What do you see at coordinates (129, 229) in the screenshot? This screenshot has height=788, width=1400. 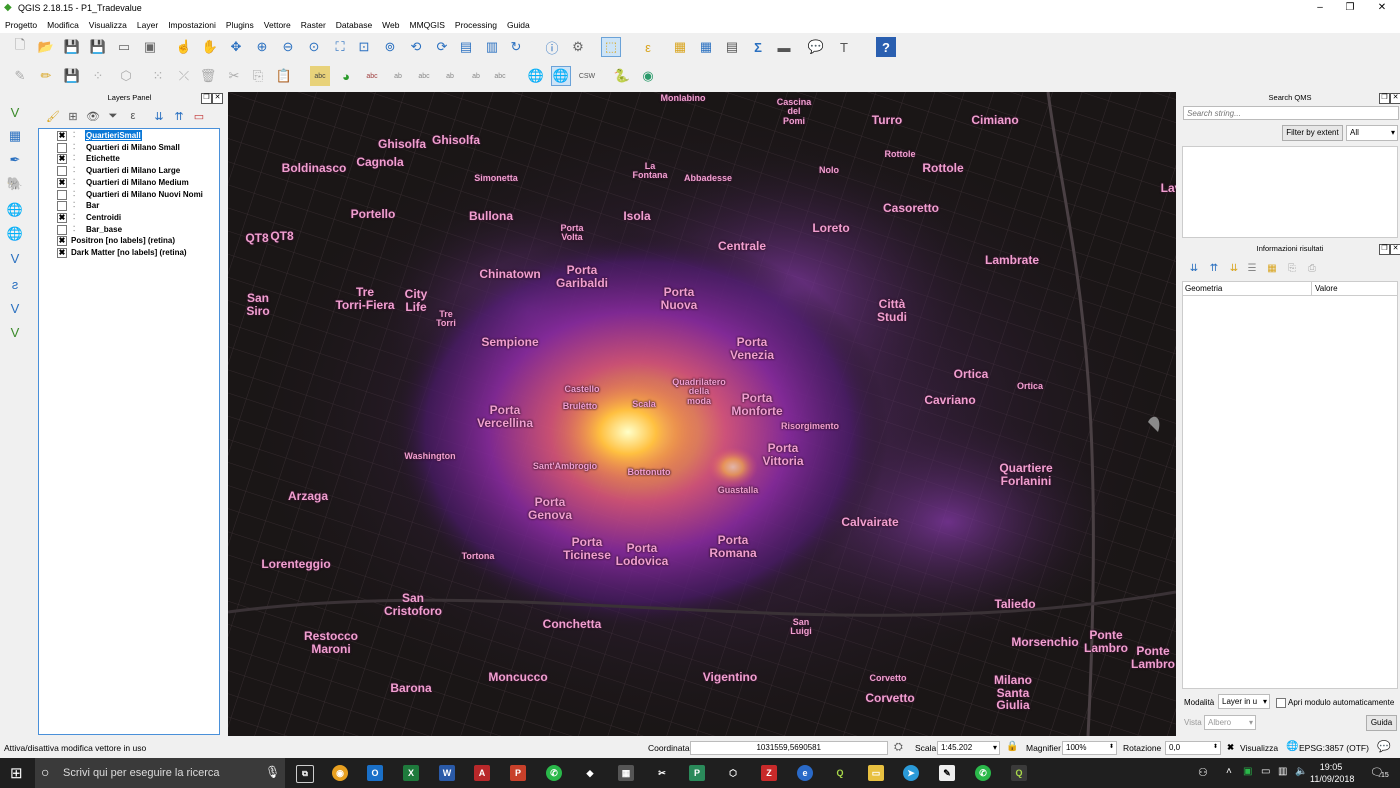 I see `layer-row: ⁚ Bar_base` at bounding box center [129, 229].